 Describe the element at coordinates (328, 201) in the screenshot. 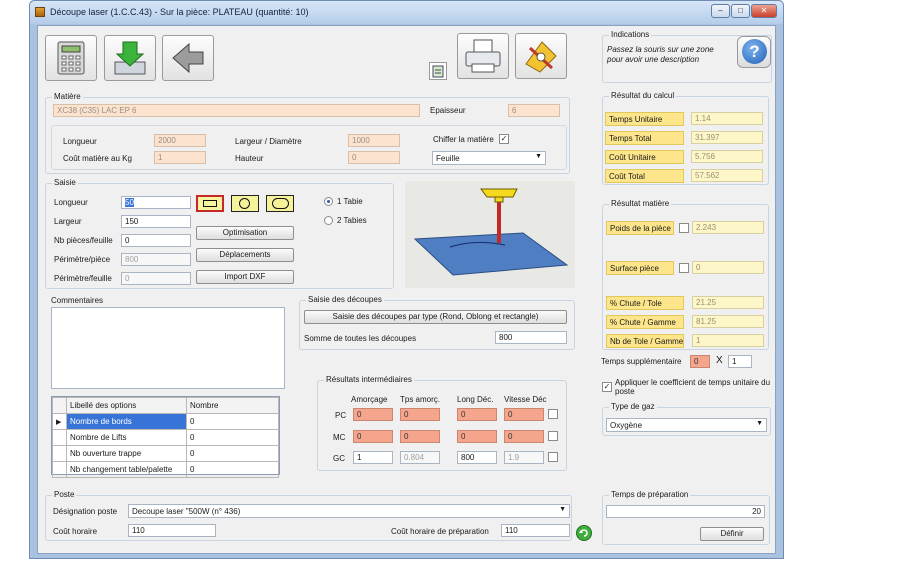

I see `radio-1-table` at that location.